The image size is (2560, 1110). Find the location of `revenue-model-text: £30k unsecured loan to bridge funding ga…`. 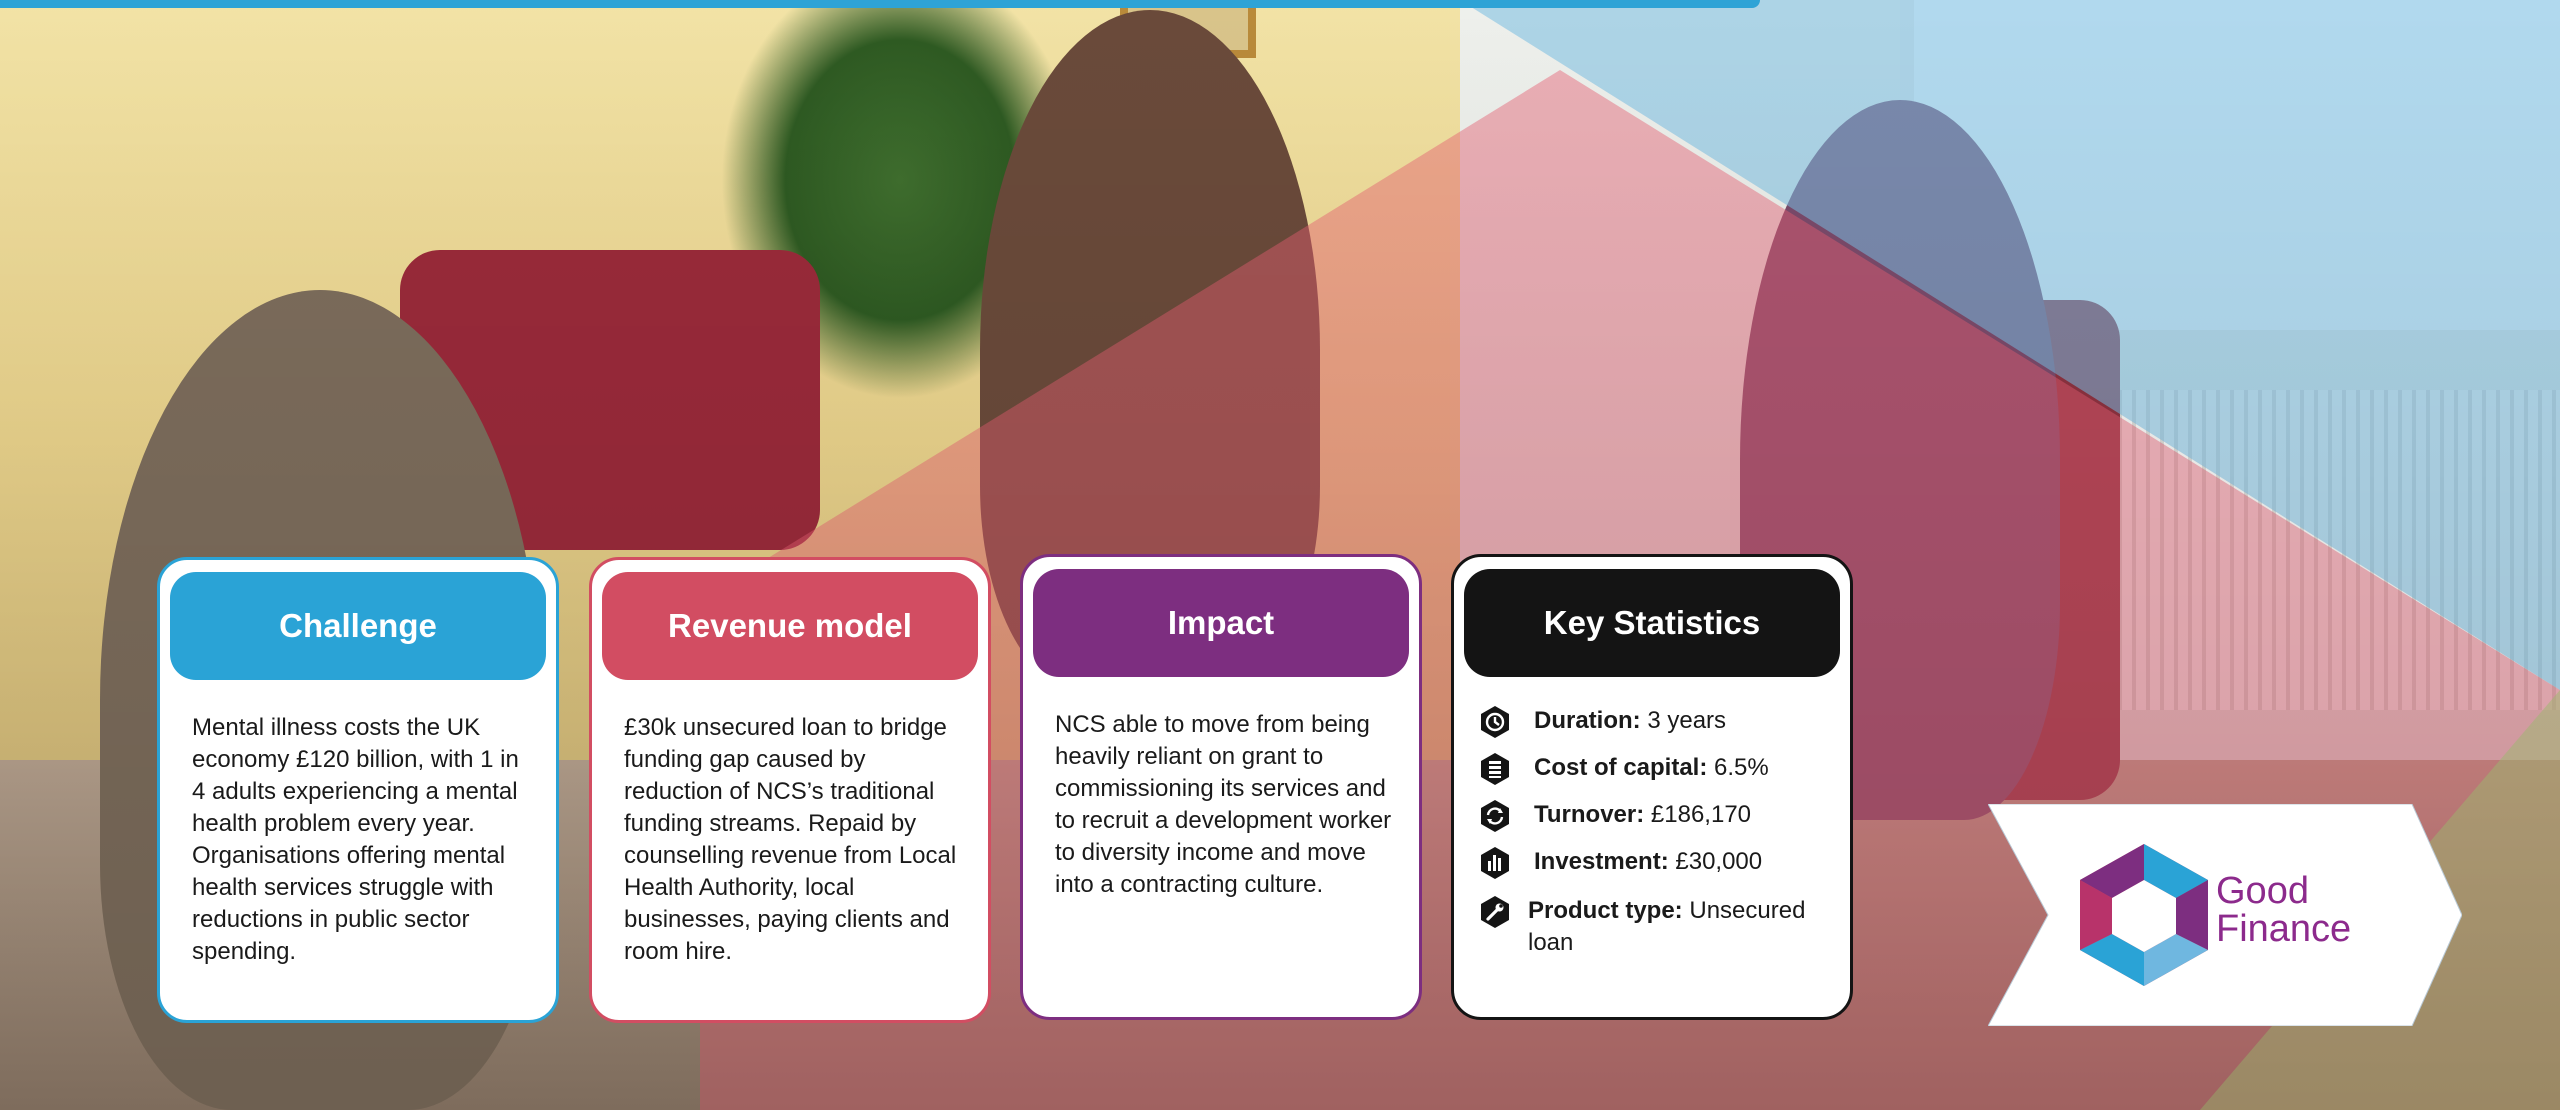

revenue-model-text: £30k unsecured loan to bridge funding ga… is located at coordinates (790, 839).